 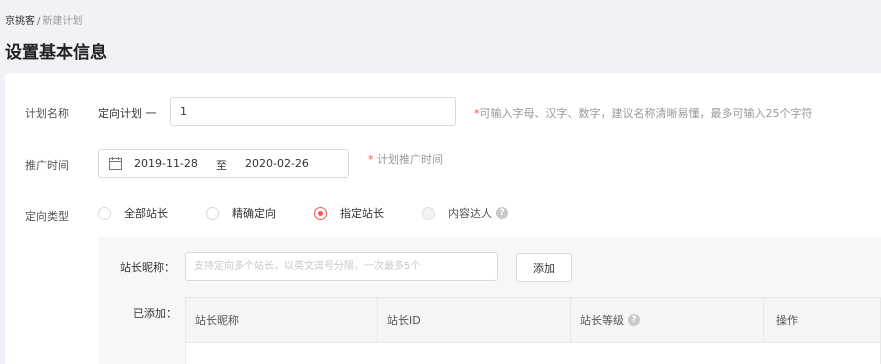 I want to click on column-header-level: 站长等级?, so click(x=667, y=320).